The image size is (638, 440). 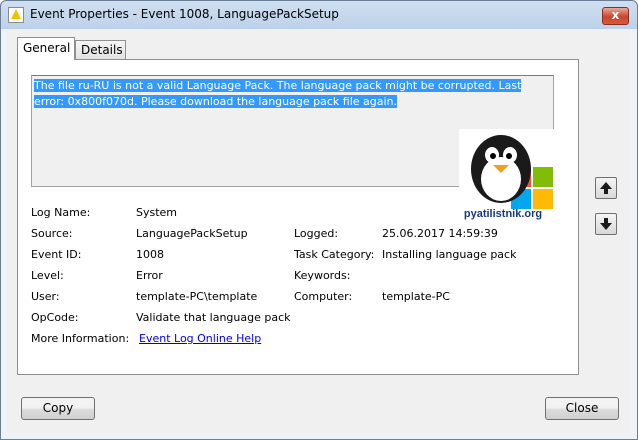 What do you see at coordinates (192, 233) in the screenshot?
I see `source-value: LanguagePackSetup` at bounding box center [192, 233].